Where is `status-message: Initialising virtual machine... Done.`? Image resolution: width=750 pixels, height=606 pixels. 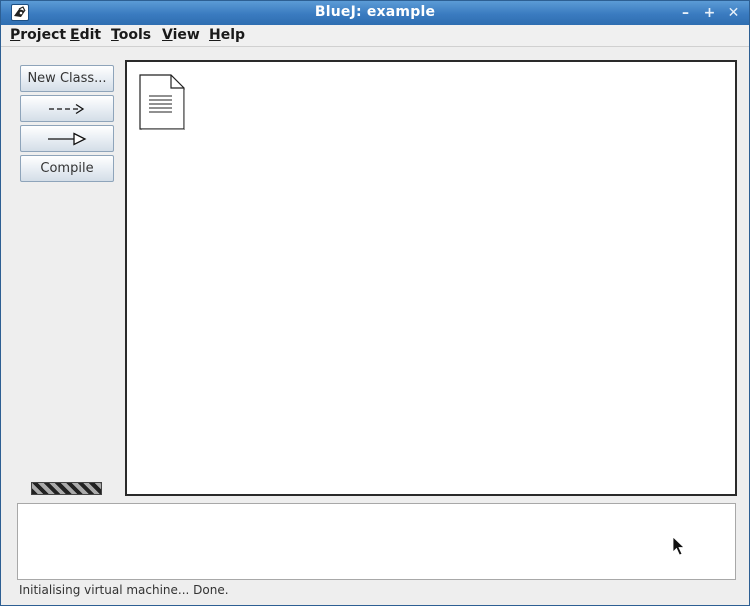 status-message: Initialising virtual machine... Done. is located at coordinates (124, 590).